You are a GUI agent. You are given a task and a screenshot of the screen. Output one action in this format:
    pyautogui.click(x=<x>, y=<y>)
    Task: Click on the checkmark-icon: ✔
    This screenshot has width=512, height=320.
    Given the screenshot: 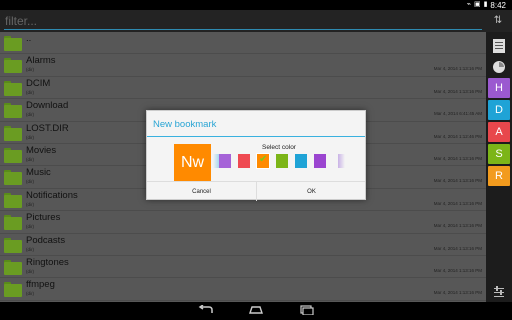 What is the action you would take?
    pyautogui.click(x=263, y=159)
    